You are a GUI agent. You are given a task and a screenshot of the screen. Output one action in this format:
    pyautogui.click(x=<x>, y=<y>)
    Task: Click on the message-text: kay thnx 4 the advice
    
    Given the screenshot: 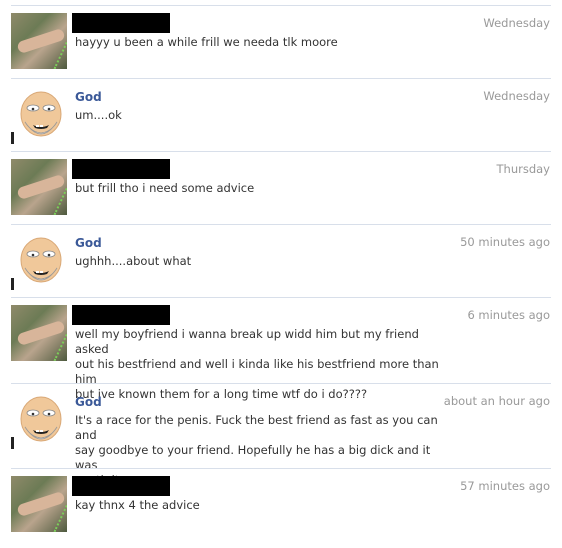 What is the action you would take?
    pyautogui.click(x=265, y=505)
    